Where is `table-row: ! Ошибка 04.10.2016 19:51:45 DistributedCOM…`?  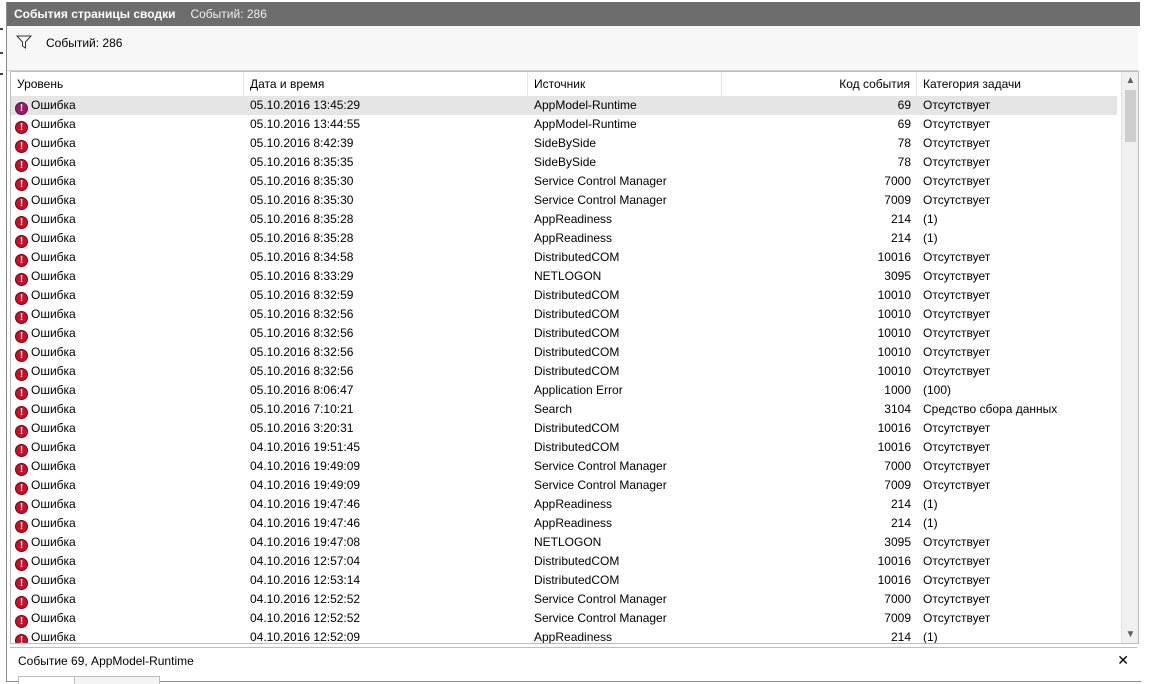
table-row: ! Ошибка 04.10.2016 19:51:45 DistributedCOM… is located at coordinates (564, 447).